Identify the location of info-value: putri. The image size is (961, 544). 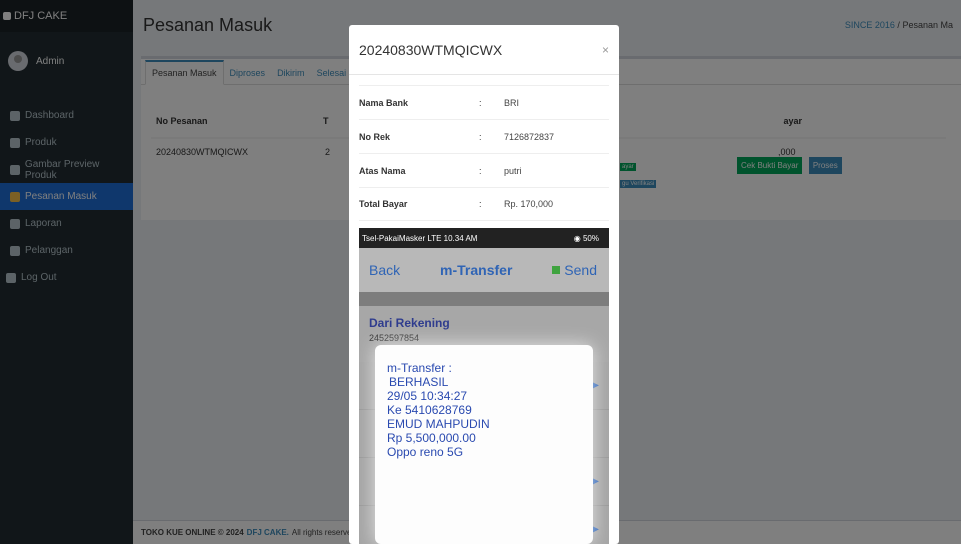
(513, 170).